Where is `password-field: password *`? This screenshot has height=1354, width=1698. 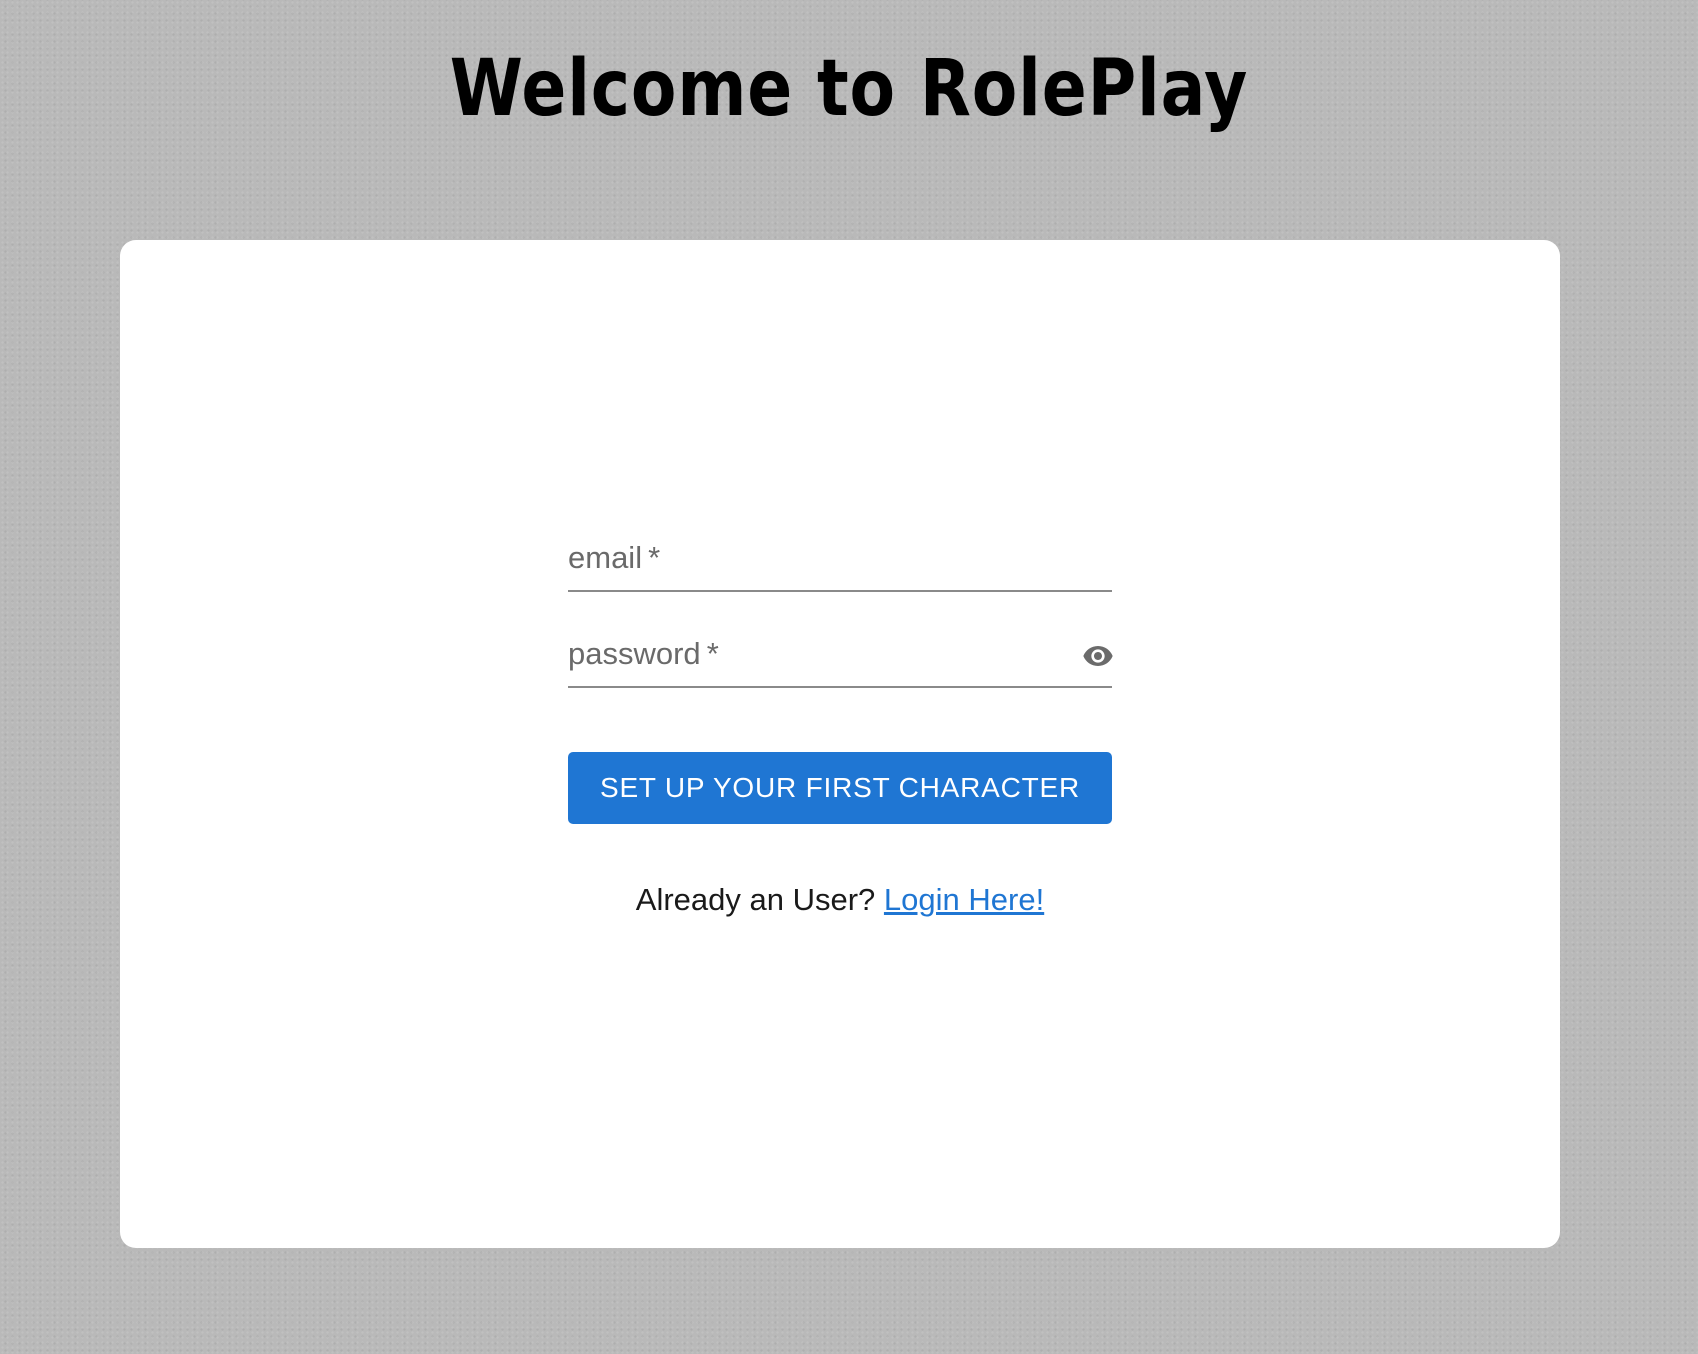
password-field: password * is located at coordinates (840, 657).